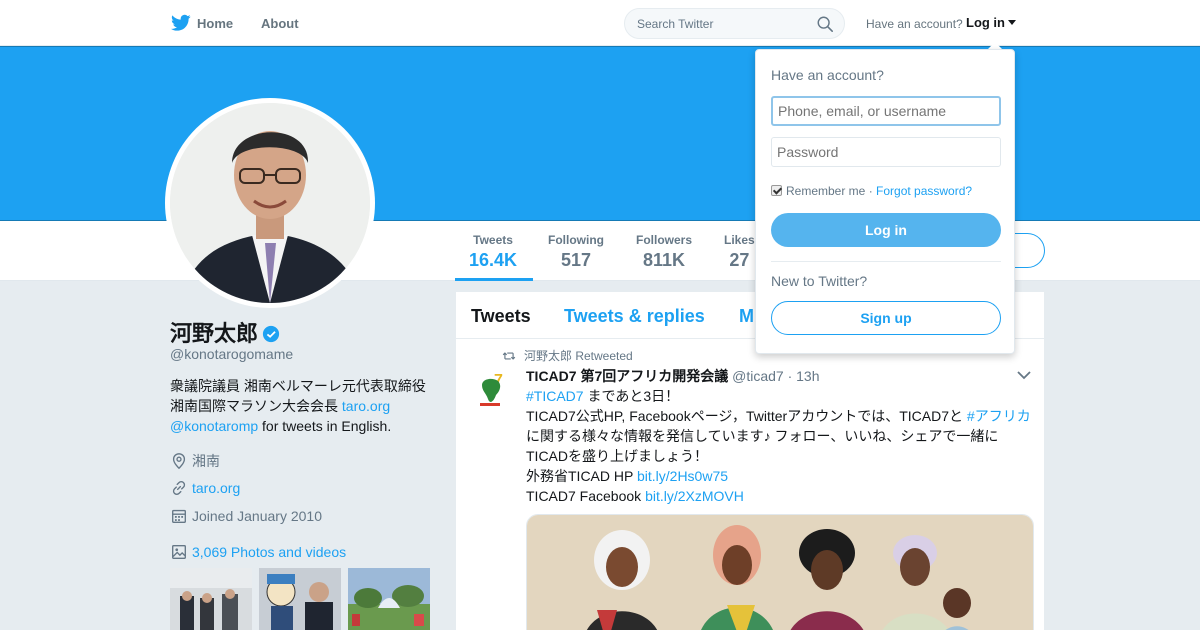 This screenshot has height=630, width=1200. Describe the element at coordinates (781, 496) in the screenshot. I see `tweet-line: TICAD7 Facebook bit.ly/2XzMOVH` at that location.